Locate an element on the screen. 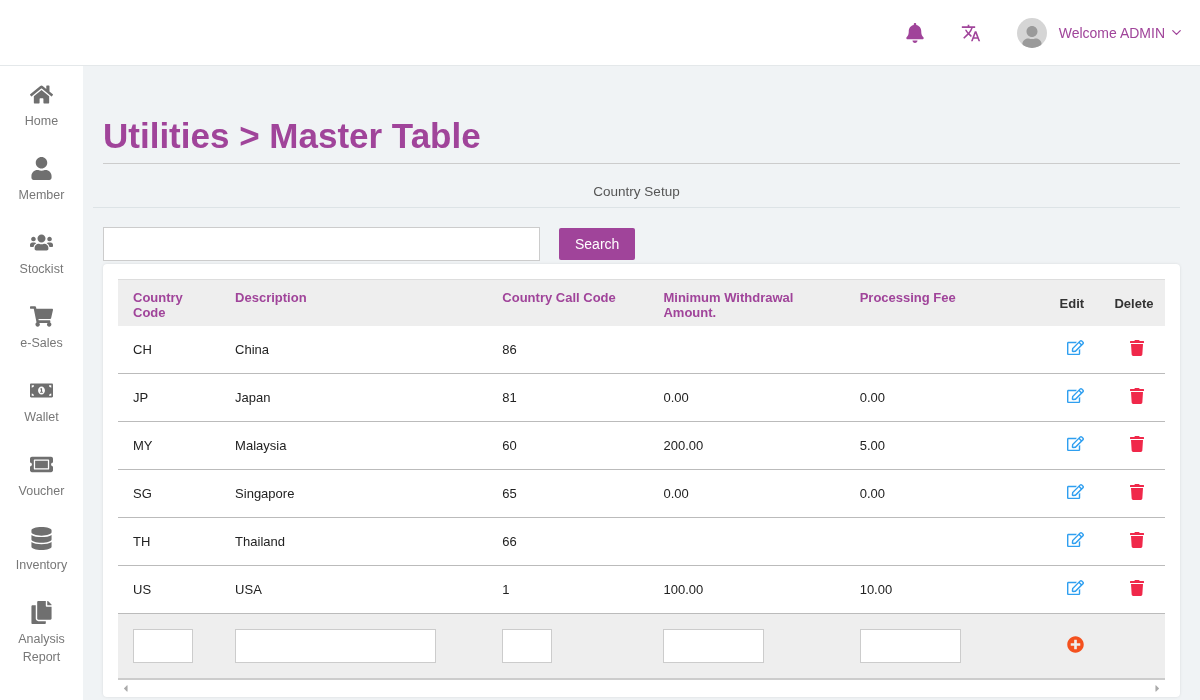 The image size is (1200, 700). sidebar-item: Wallet is located at coordinates (41, 415).